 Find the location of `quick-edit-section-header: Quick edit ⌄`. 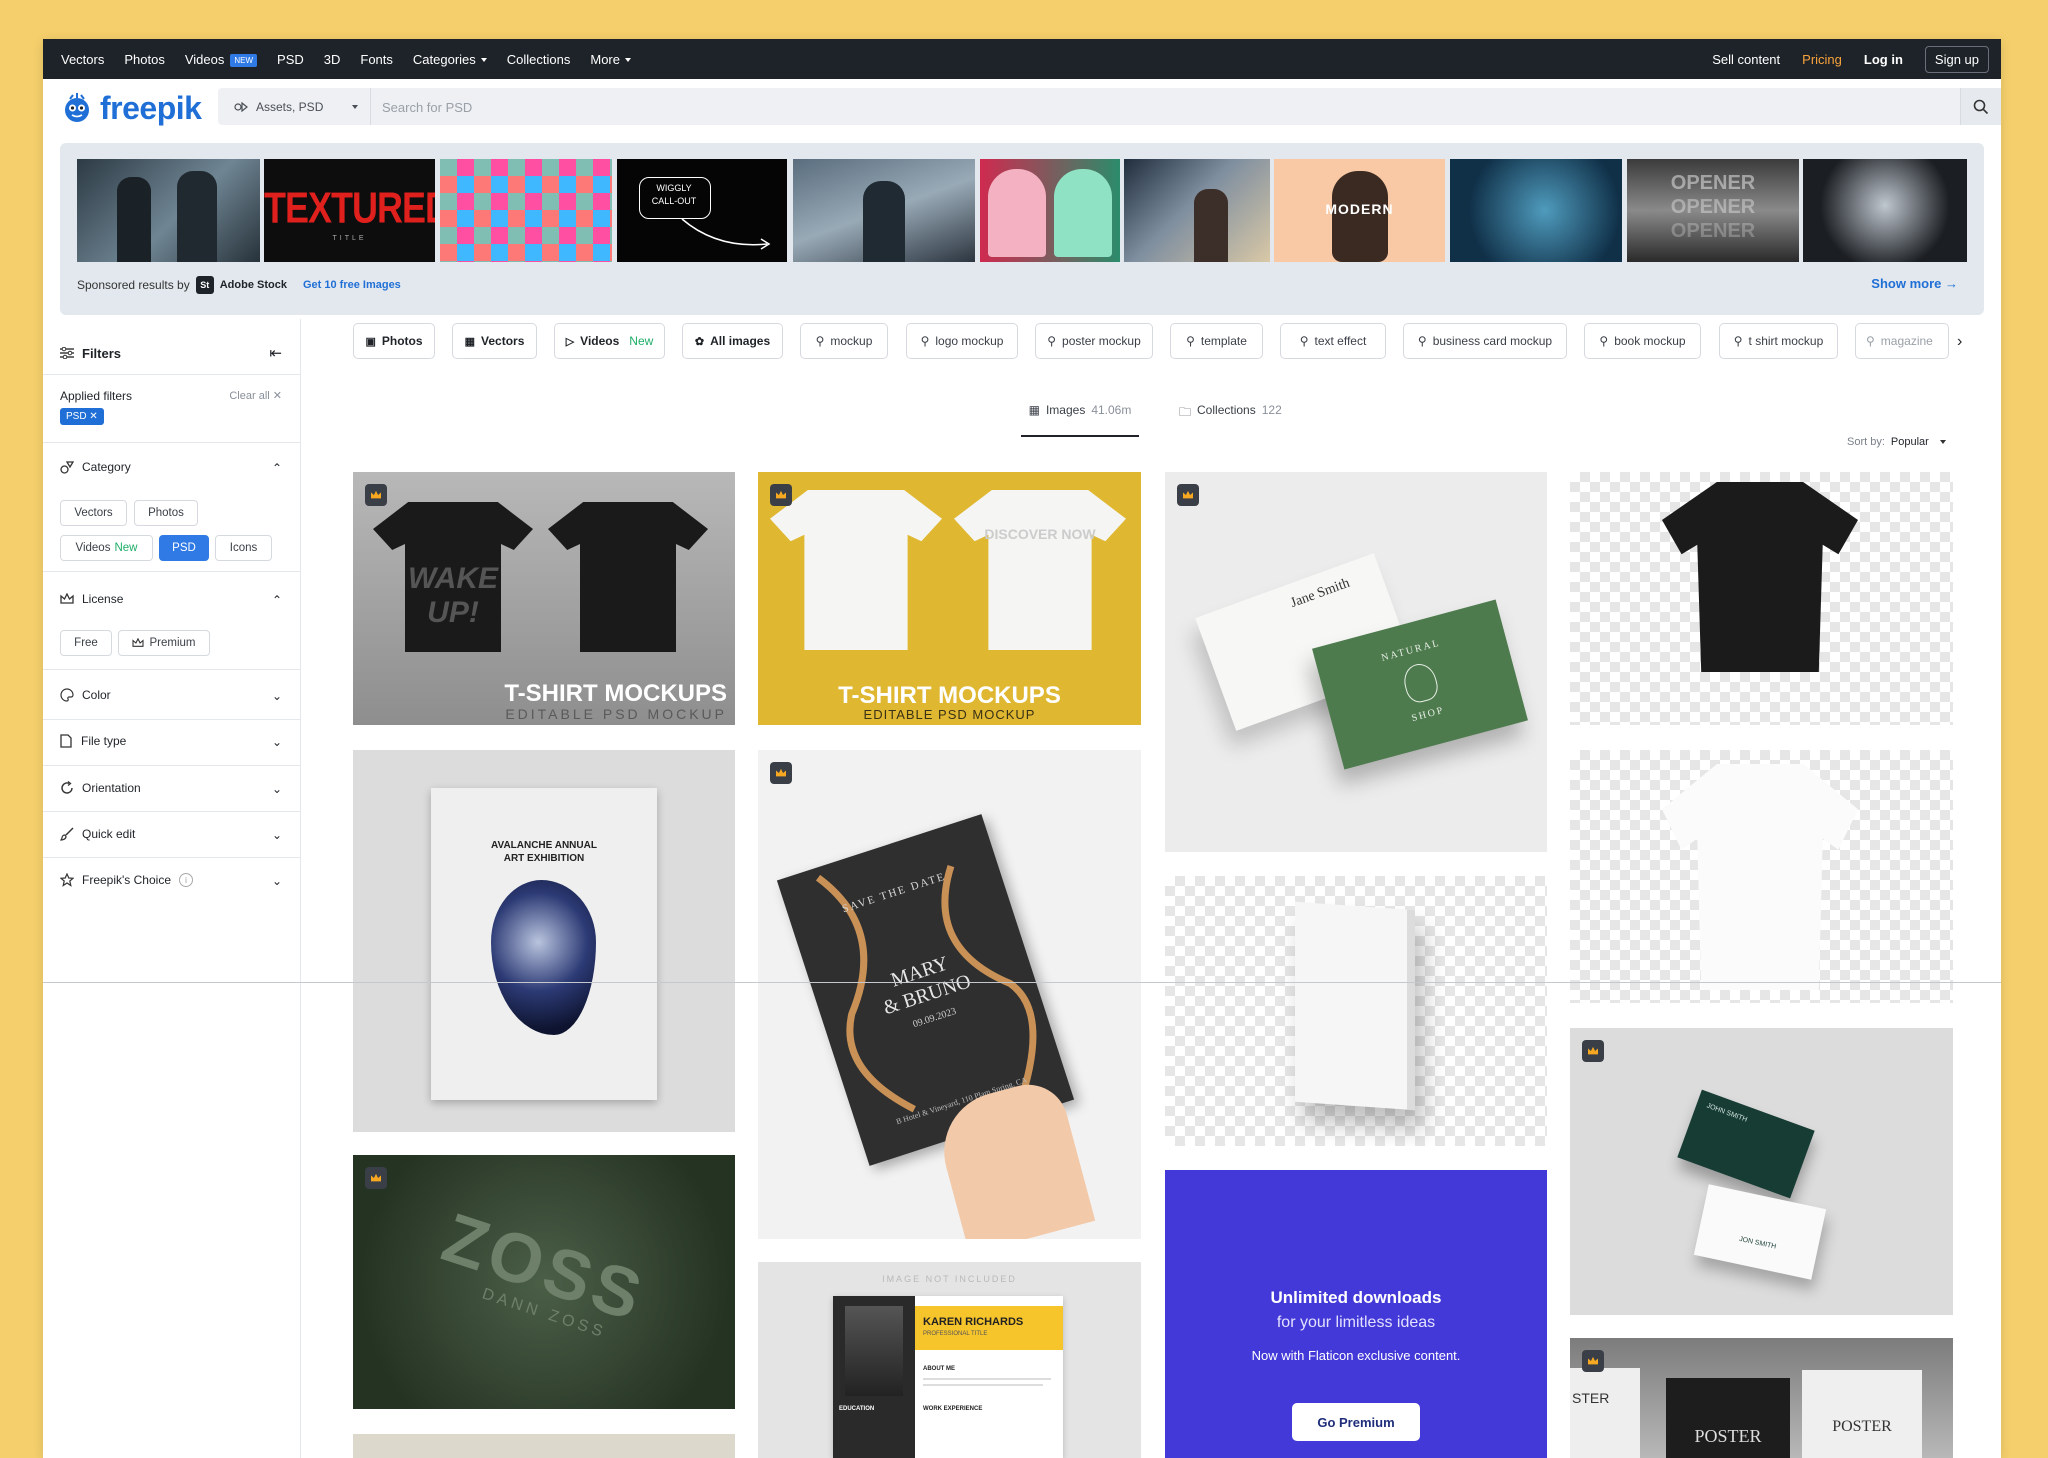

quick-edit-section-header: Quick edit ⌄ is located at coordinates (171, 834).